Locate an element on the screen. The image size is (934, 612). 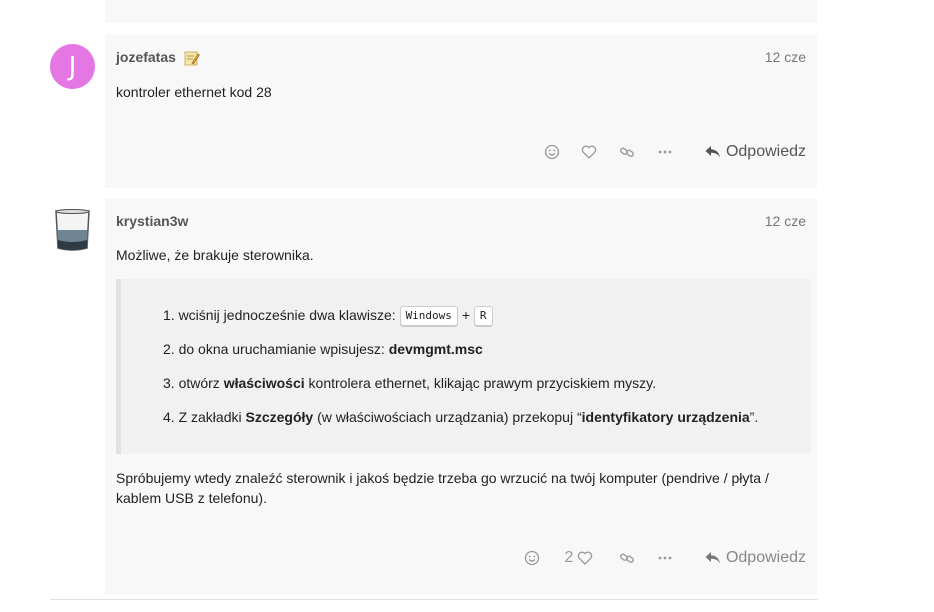
avatar: J is located at coordinates (72, 66).